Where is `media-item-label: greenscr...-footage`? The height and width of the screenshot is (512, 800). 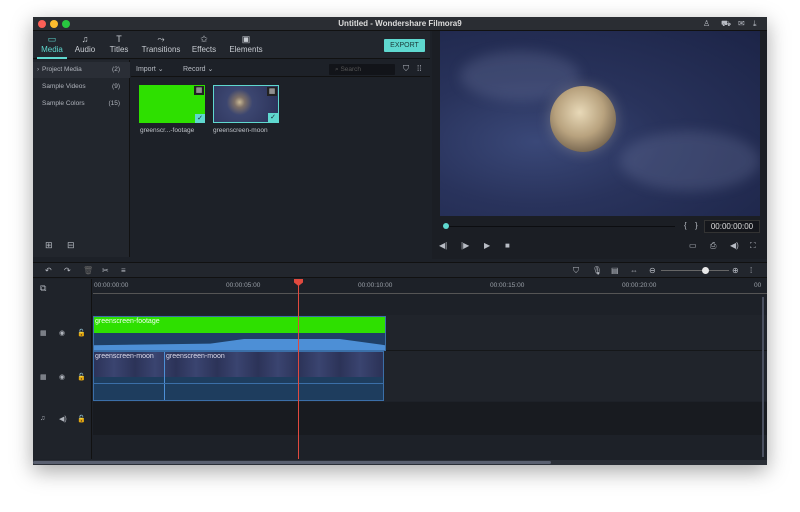 media-item-label: greenscr...-footage is located at coordinates (167, 130).